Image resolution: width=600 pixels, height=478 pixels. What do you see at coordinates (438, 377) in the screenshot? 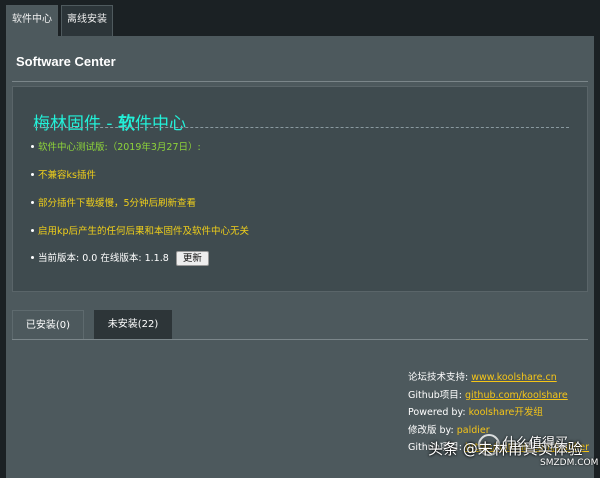
I see `forum-label: 论坛技术支持:` at bounding box center [438, 377].